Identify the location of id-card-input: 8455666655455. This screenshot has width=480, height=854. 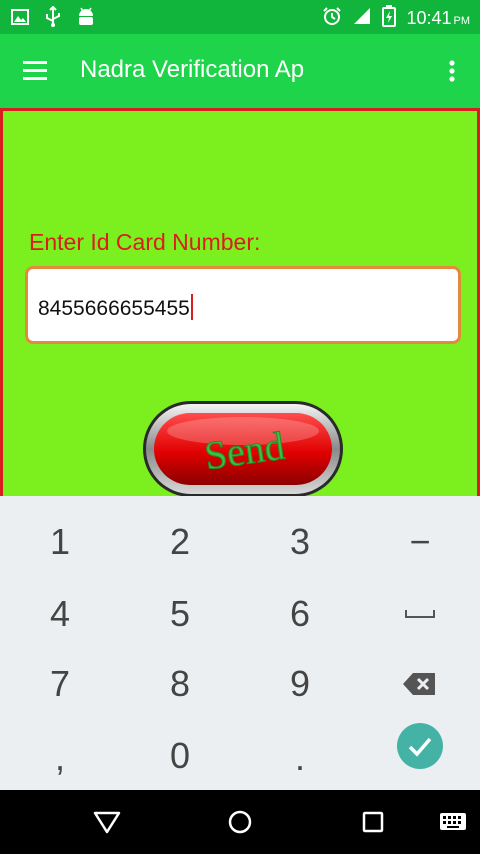
(243, 305).